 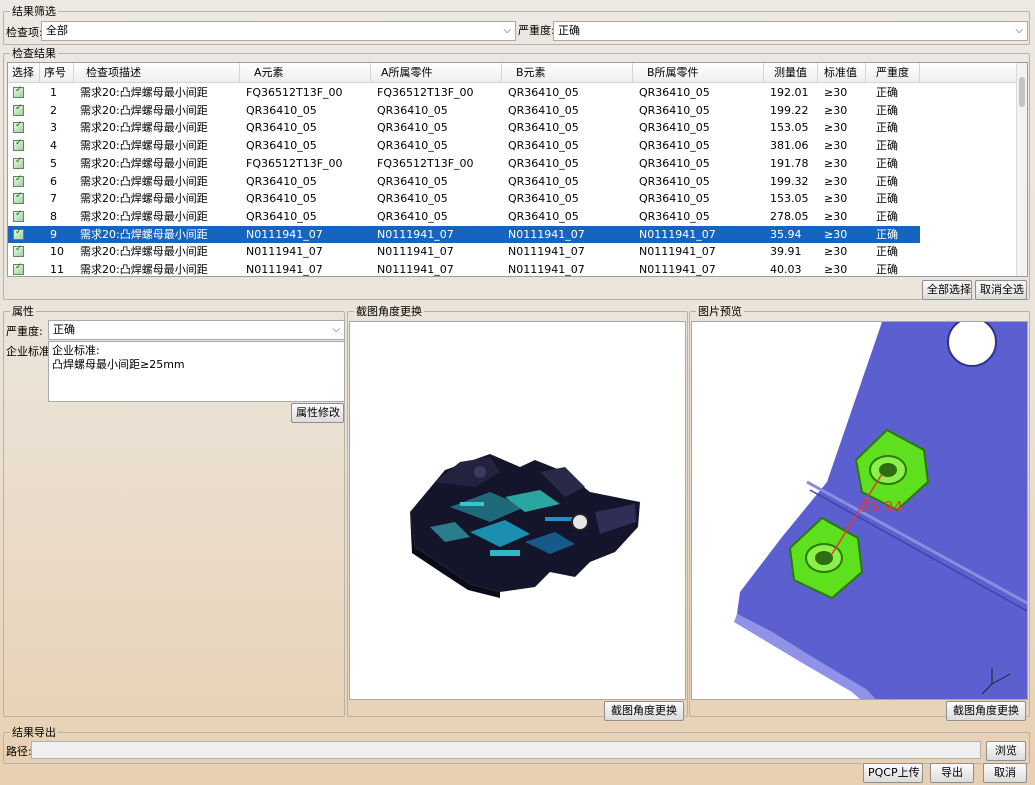 What do you see at coordinates (546, 252) in the screenshot?
I see `cell-b-elem: N0111941_07` at bounding box center [546, 252].